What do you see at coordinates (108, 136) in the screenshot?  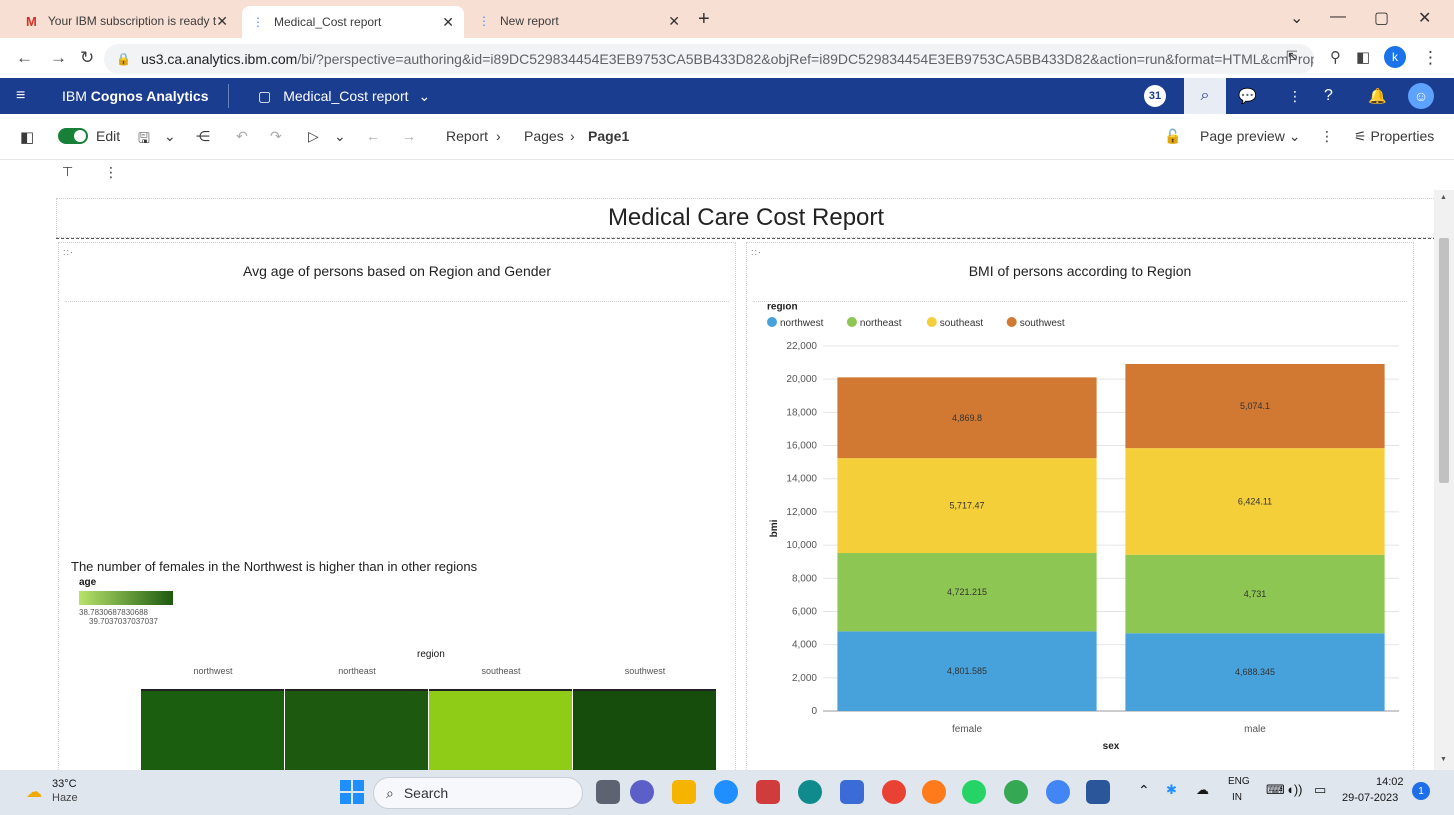 I see `edit-label: Edit` at bounding box center [108, 136].